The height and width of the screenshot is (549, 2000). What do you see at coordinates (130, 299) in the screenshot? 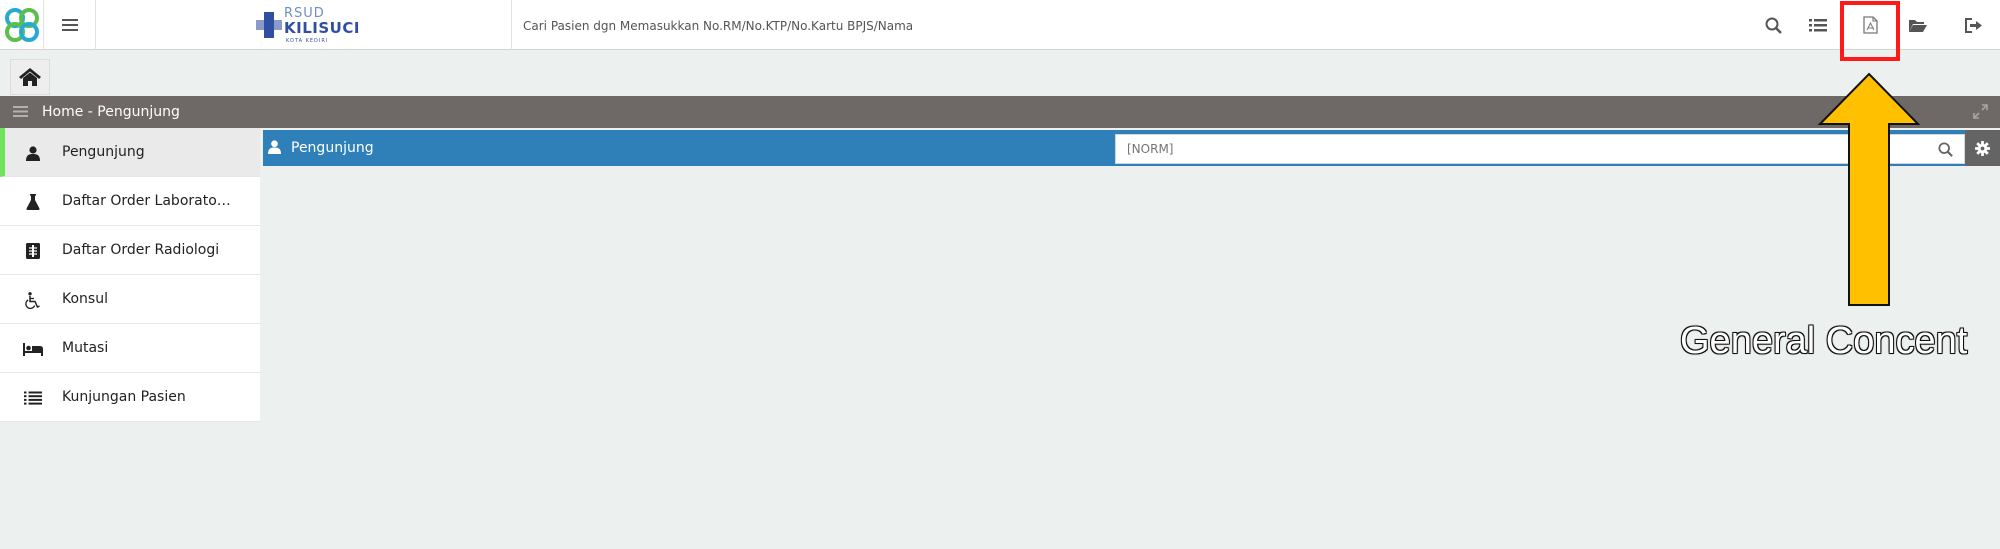
I see `sidebar-item-konsul: Konsul` at bounding box center [130, 299].